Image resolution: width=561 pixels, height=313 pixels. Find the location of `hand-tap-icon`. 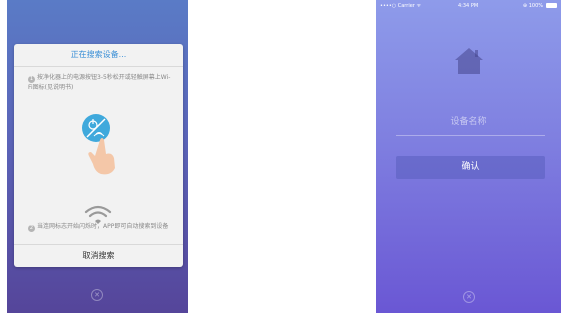

hand-tap-icon is located at coordinates (99, 143).